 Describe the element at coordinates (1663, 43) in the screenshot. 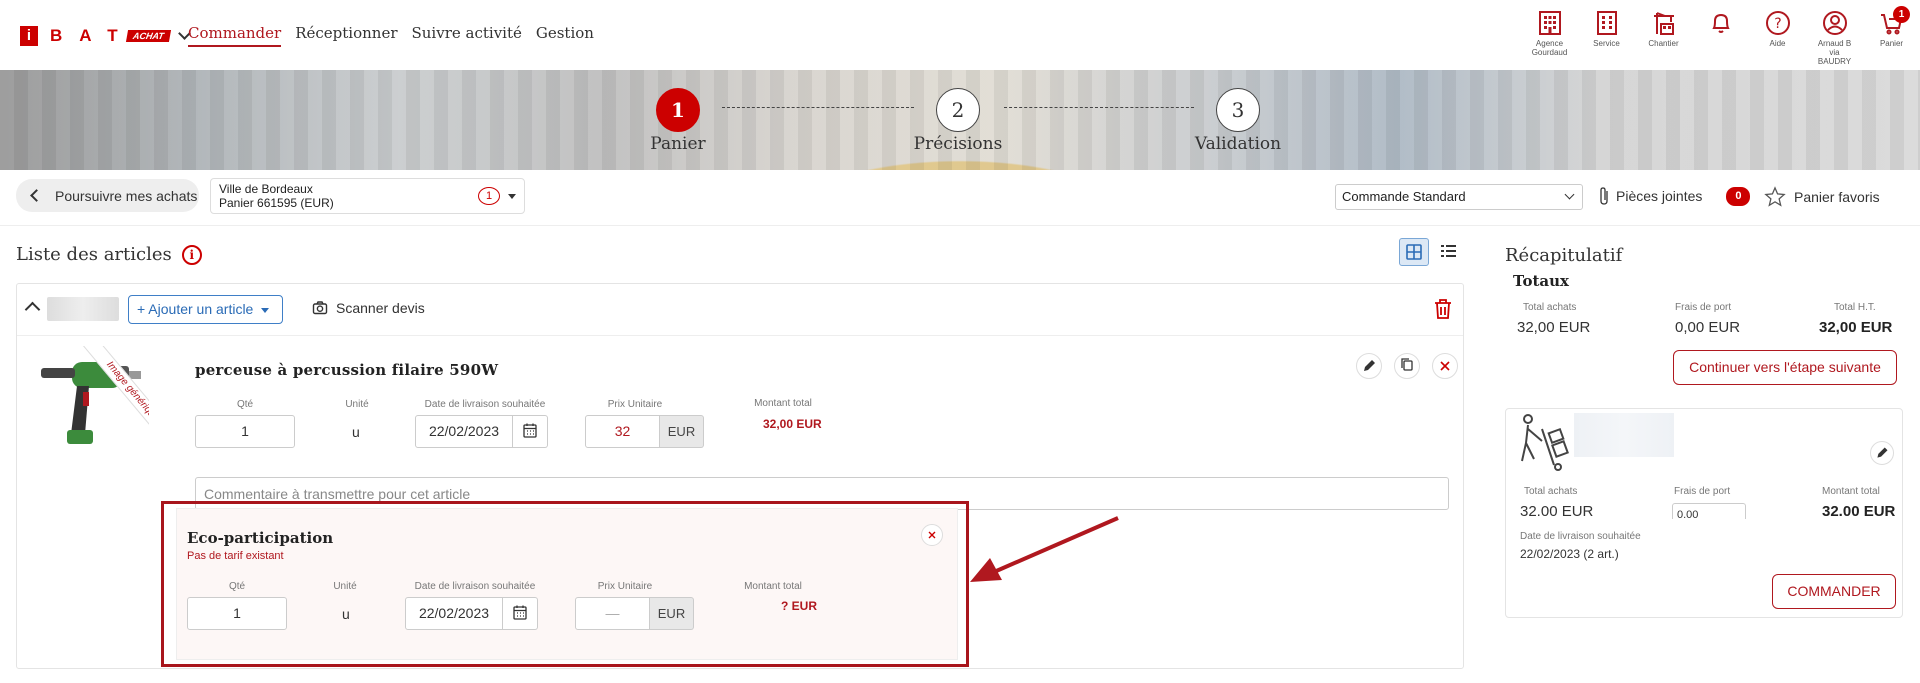

I see `tool-label: Chantier` at that location.